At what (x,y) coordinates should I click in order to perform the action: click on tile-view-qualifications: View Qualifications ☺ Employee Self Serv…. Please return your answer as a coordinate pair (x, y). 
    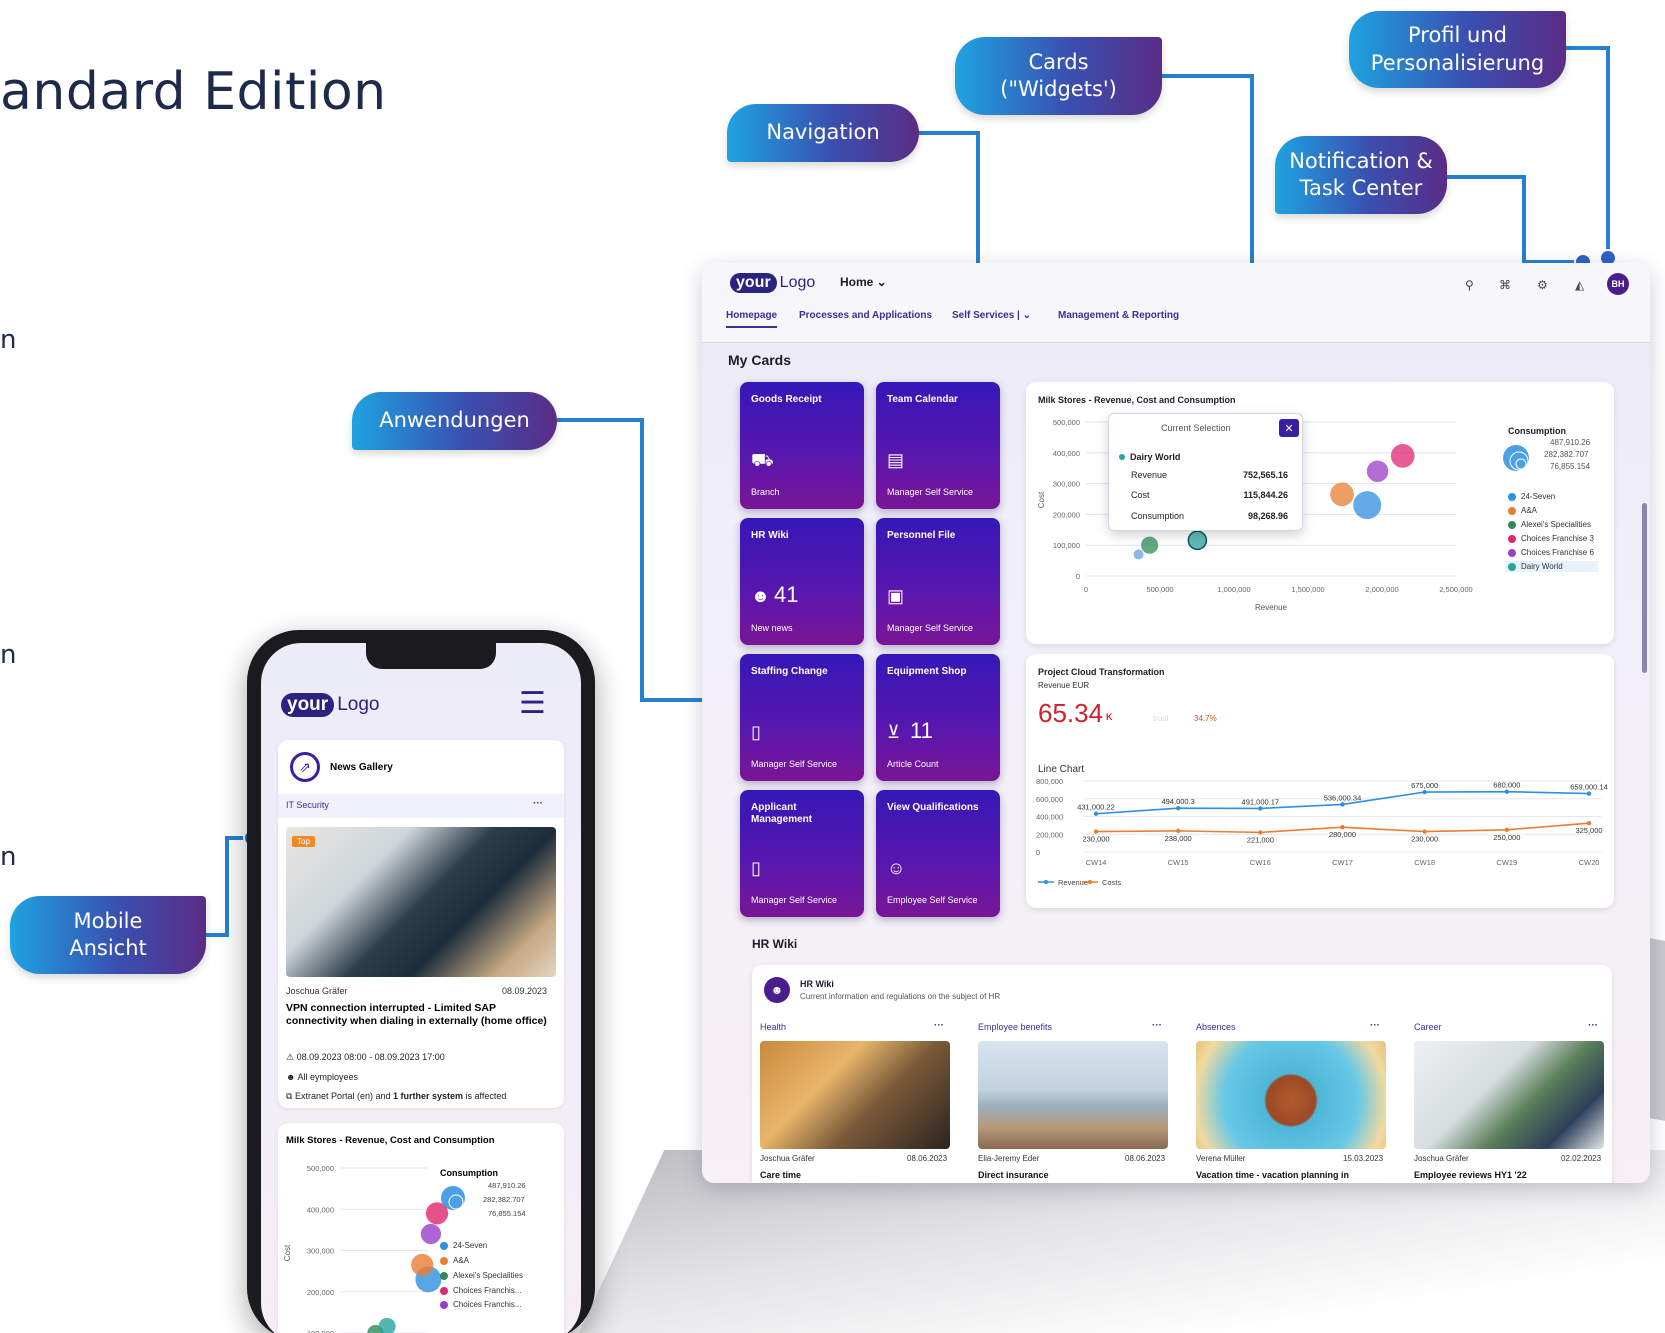
    Looking at the image, I should click on (938, 853).